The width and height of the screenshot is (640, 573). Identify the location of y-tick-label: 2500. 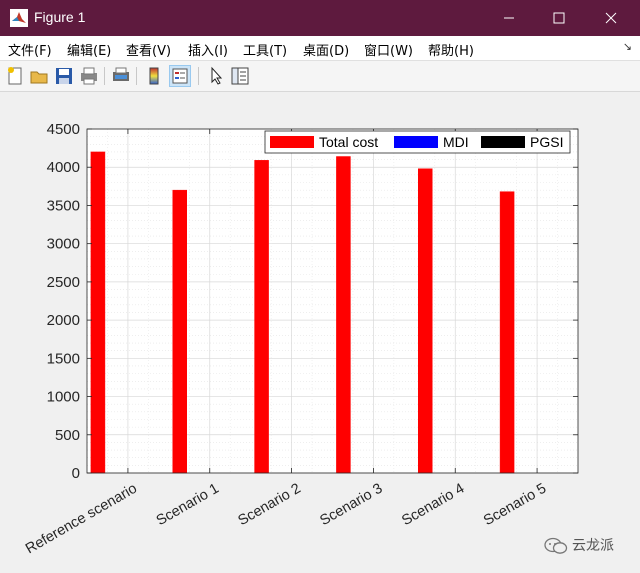
(63, 282).